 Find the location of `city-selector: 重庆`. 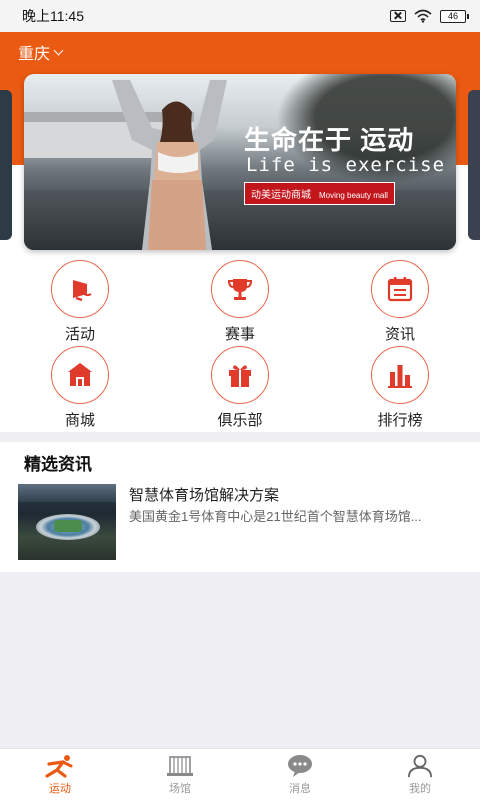

city-selector: 重庆 is located at coordinates (41, 52).